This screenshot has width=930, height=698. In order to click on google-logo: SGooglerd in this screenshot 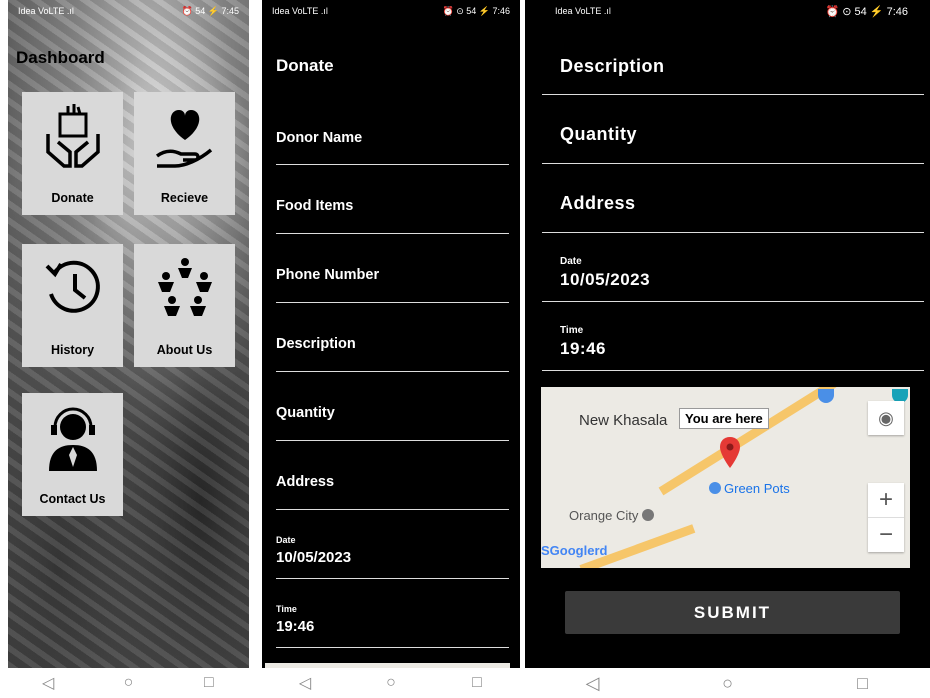, I will do `click(574, 550)`.